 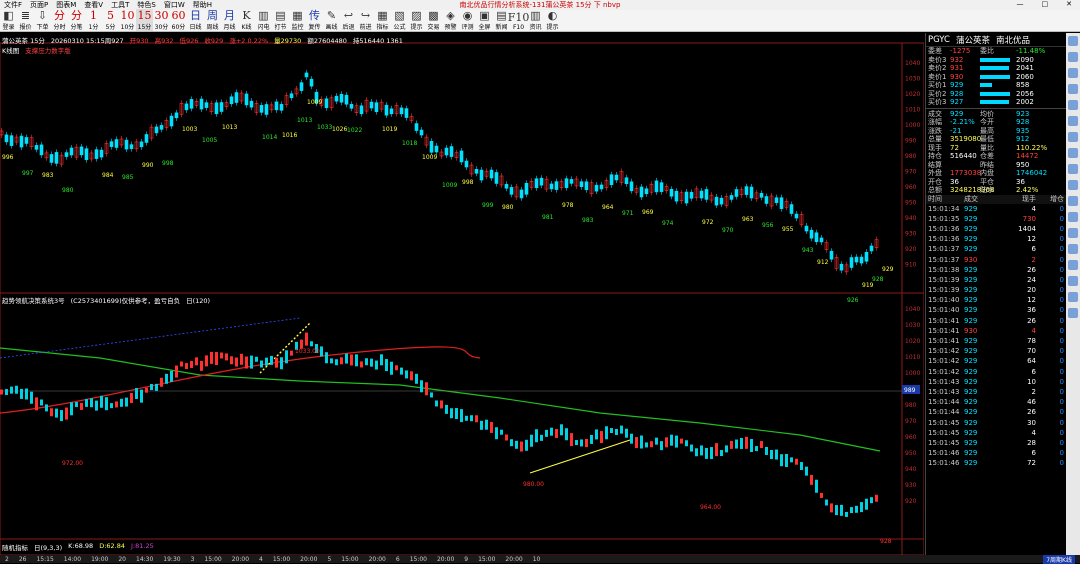 What do you see at coordinates (519, 20) in the screenshot?
I see `toolbar-button-30: F10 F10` at bounding box center [519, 20].